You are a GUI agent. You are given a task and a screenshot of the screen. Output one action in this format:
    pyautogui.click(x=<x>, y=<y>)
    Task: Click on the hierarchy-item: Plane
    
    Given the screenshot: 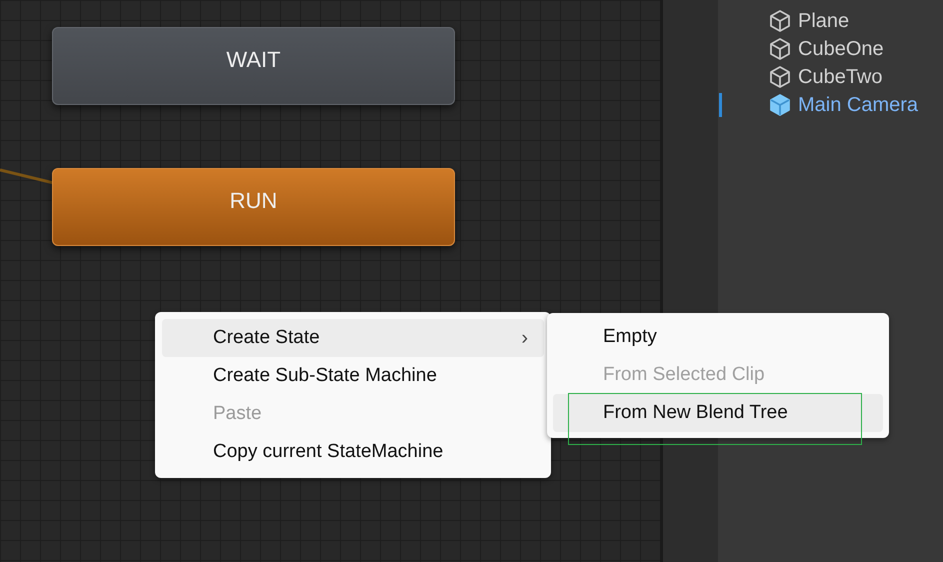 What is the action you would take?
    pyautogui.click(x=824, y=21)
    